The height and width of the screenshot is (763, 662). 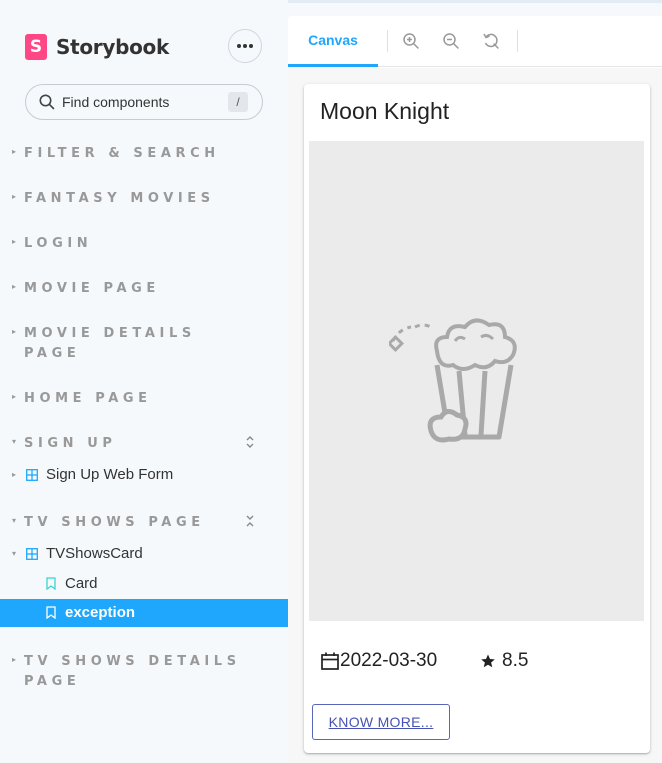 I want to click on brand: S Storybook, so click(x=97, y=47).